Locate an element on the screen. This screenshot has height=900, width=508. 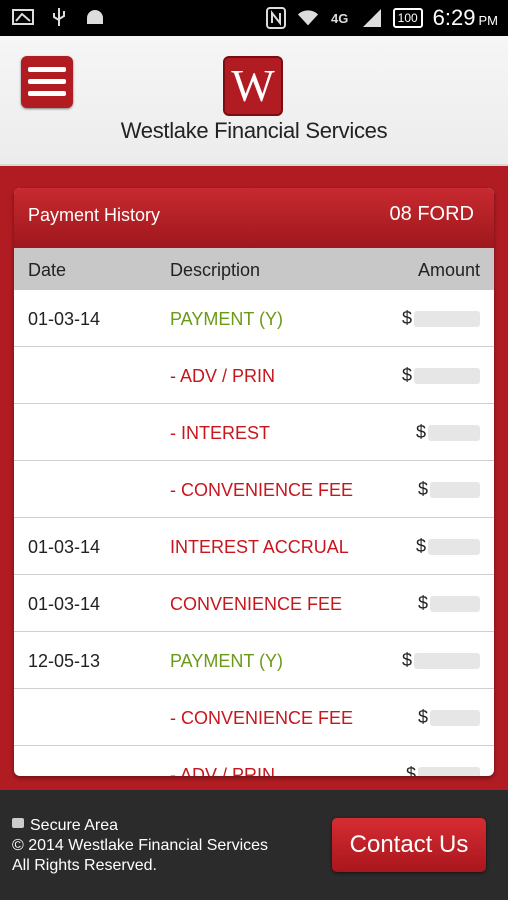
table-row: 01-03-14 CONVENIENCE FEE $ is located at coordinates (254, 603).